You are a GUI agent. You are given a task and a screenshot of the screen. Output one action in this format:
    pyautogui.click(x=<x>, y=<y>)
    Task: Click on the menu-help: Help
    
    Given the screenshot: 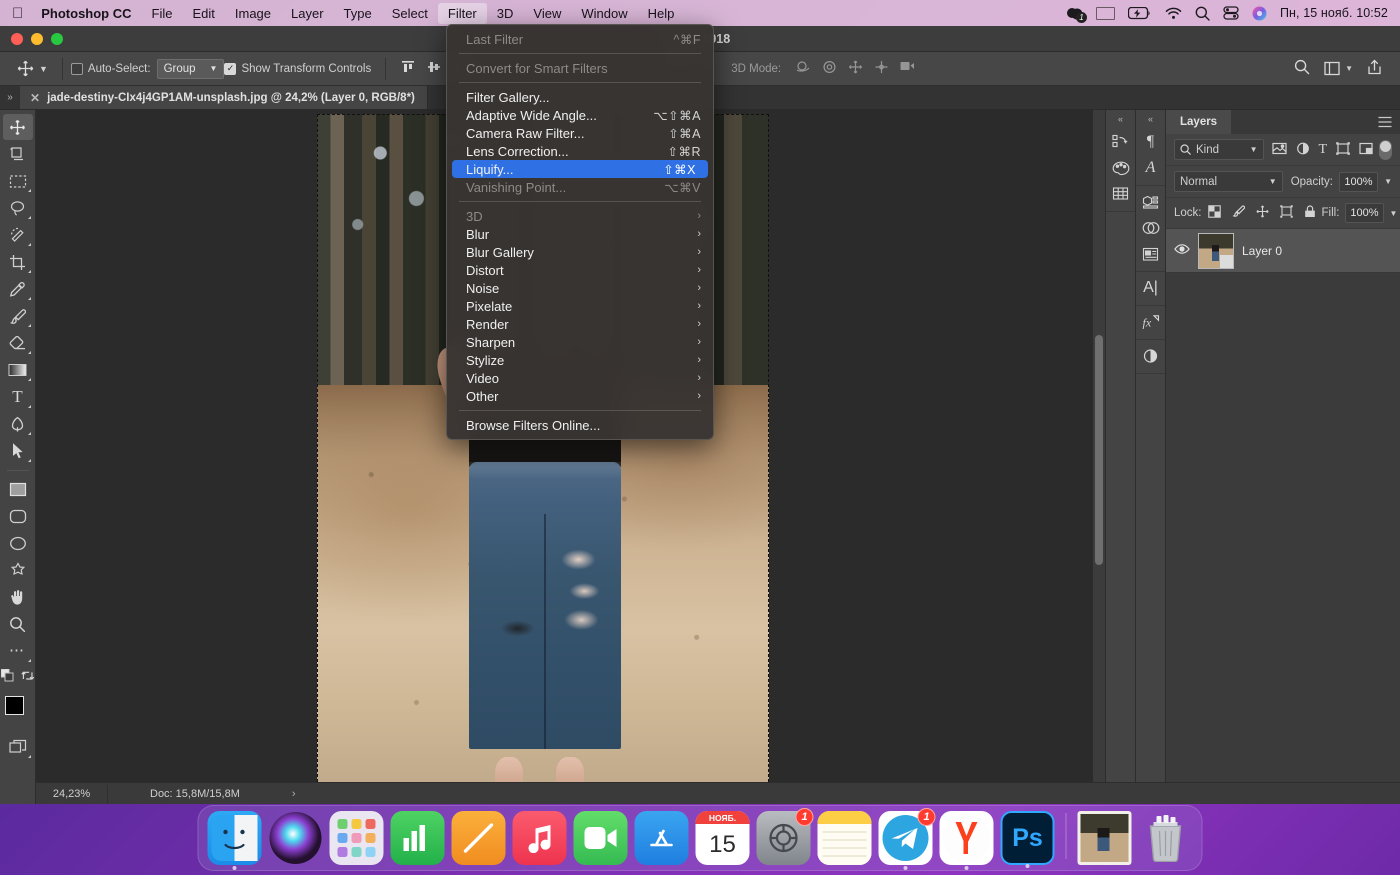 What is the action you would take?
    pyautogui.click(x=661, y=13)
    